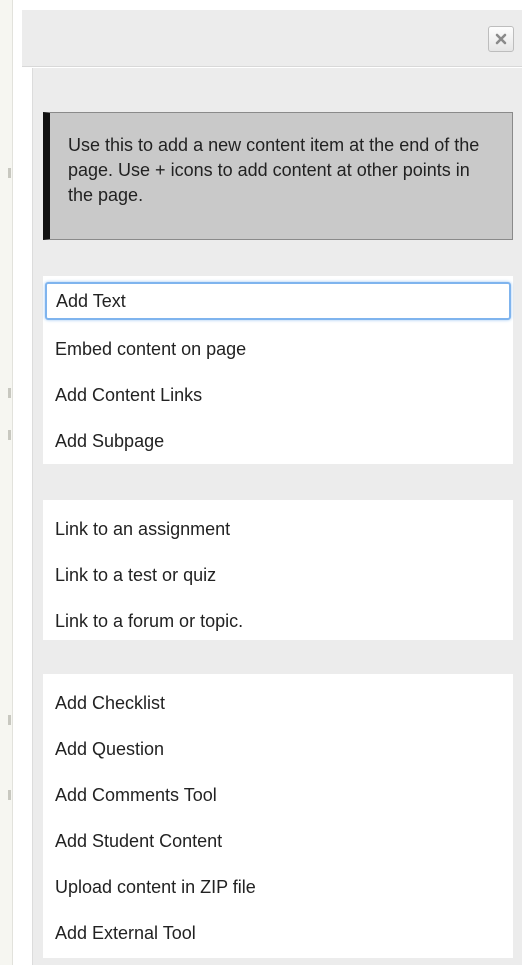 The image size is (522, 965). I want to click on dialog-header, so click(272, 38).